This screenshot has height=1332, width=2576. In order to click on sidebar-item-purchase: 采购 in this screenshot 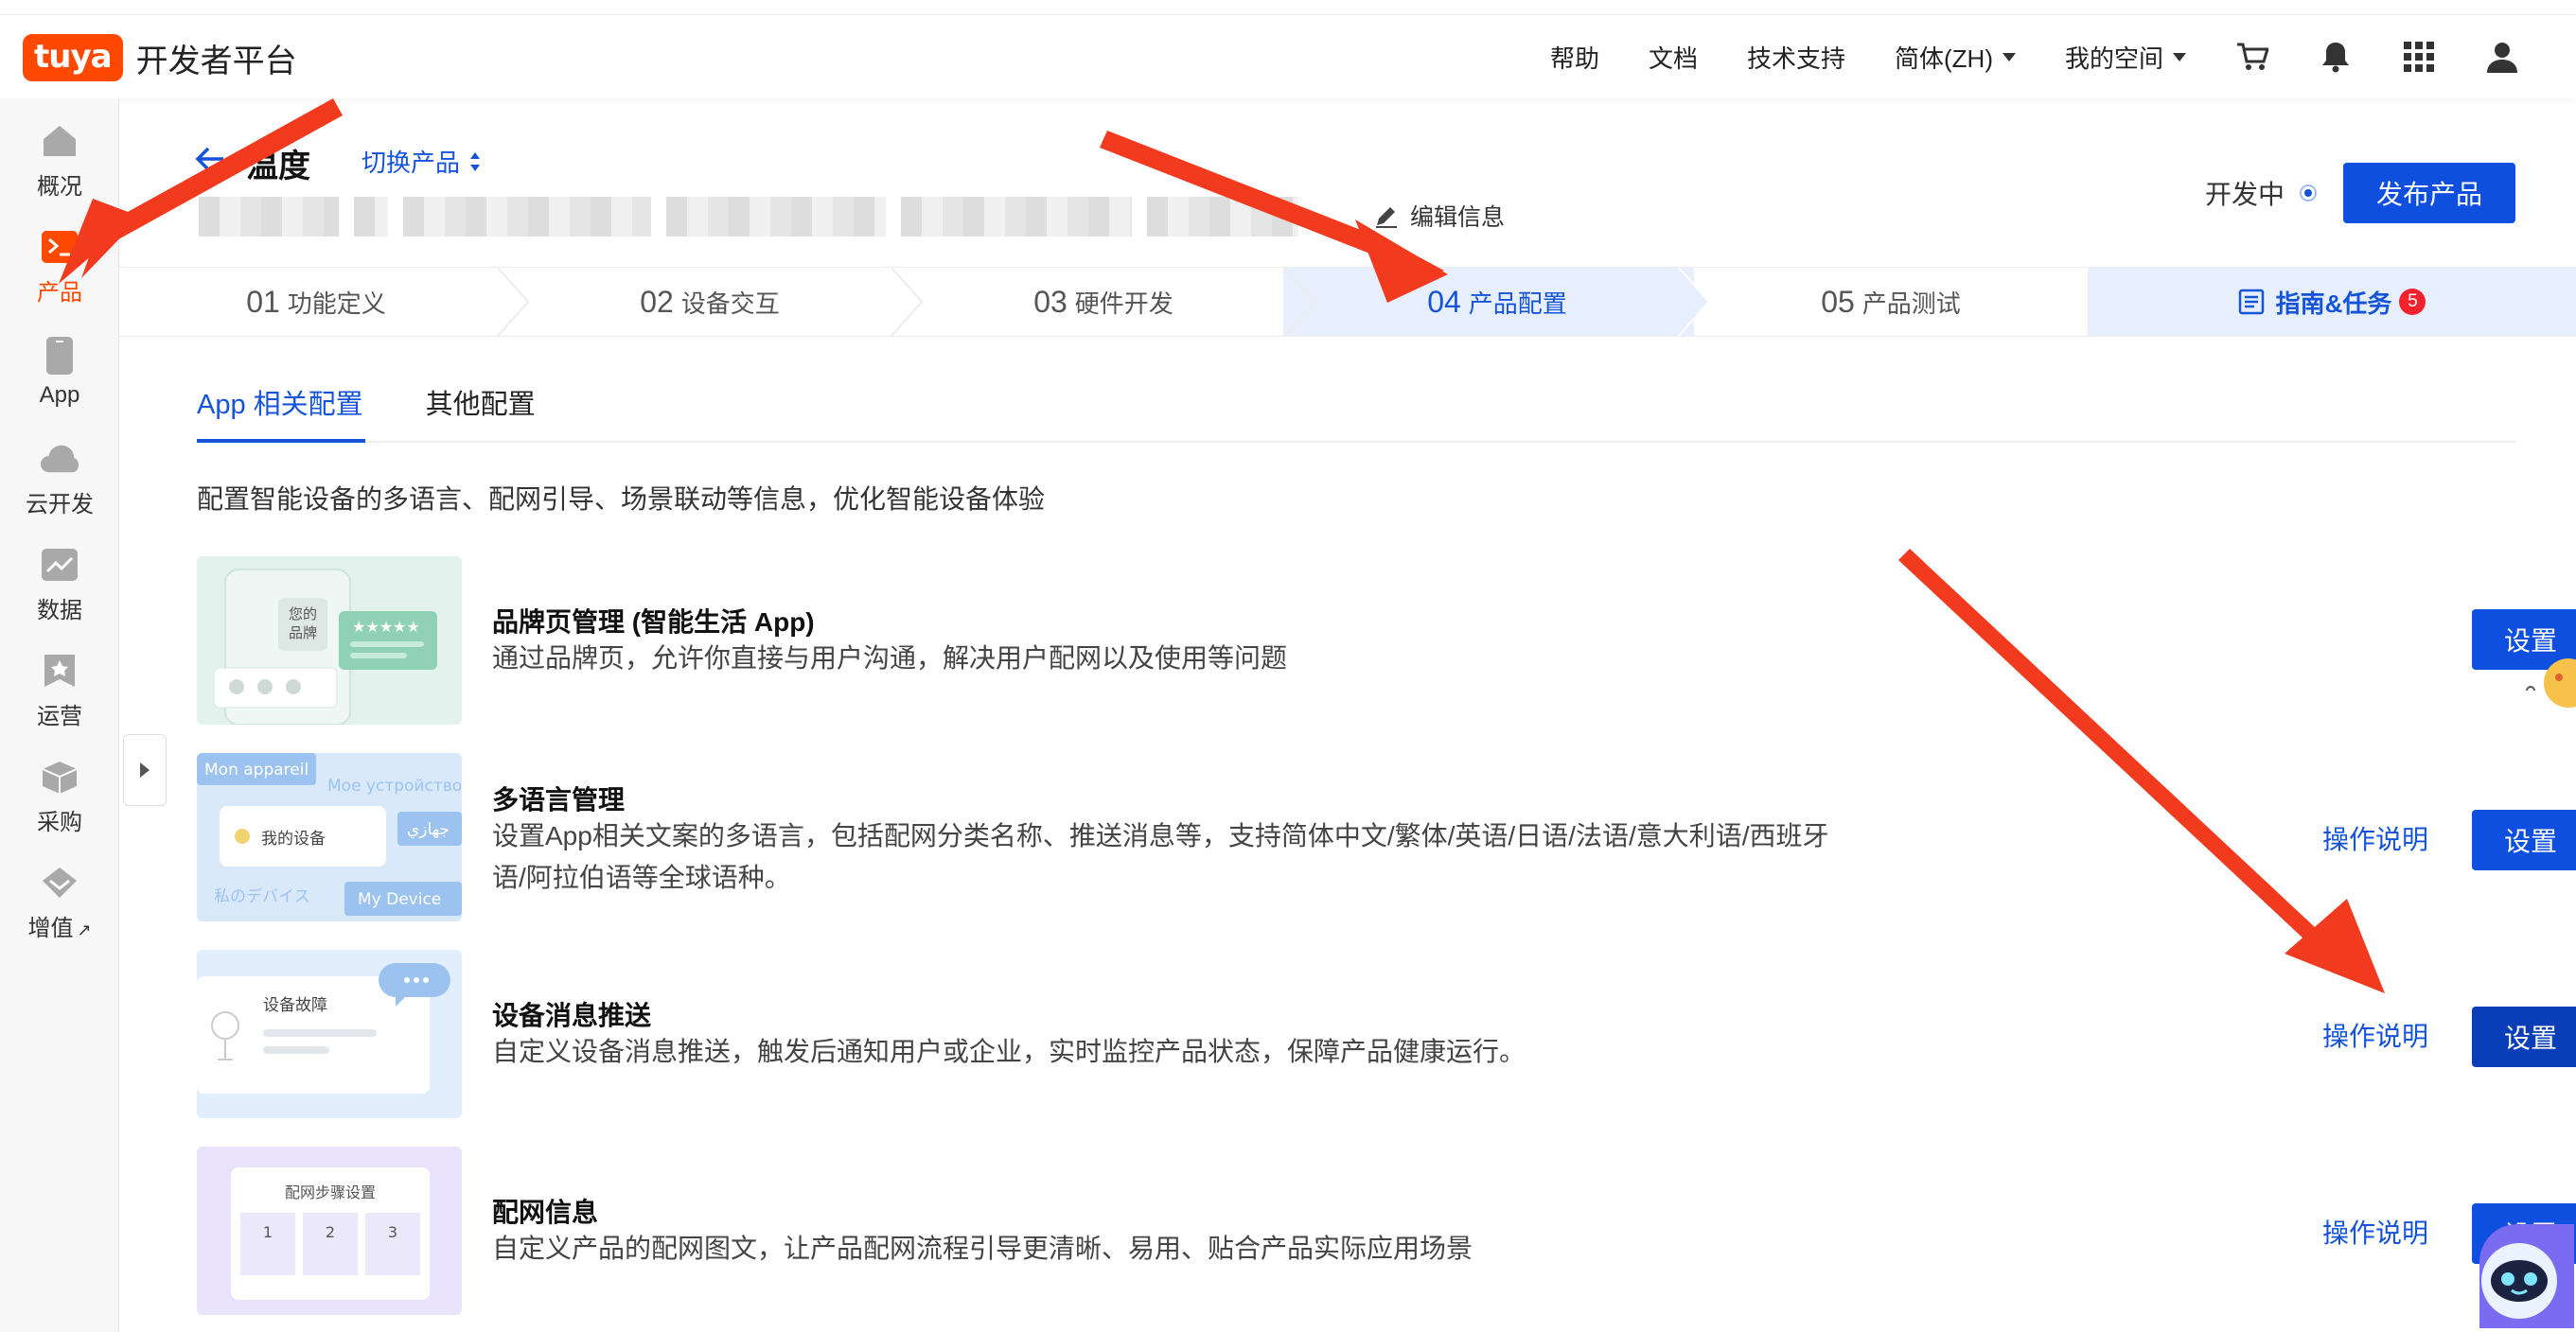, I will do `click(59, 796)`.